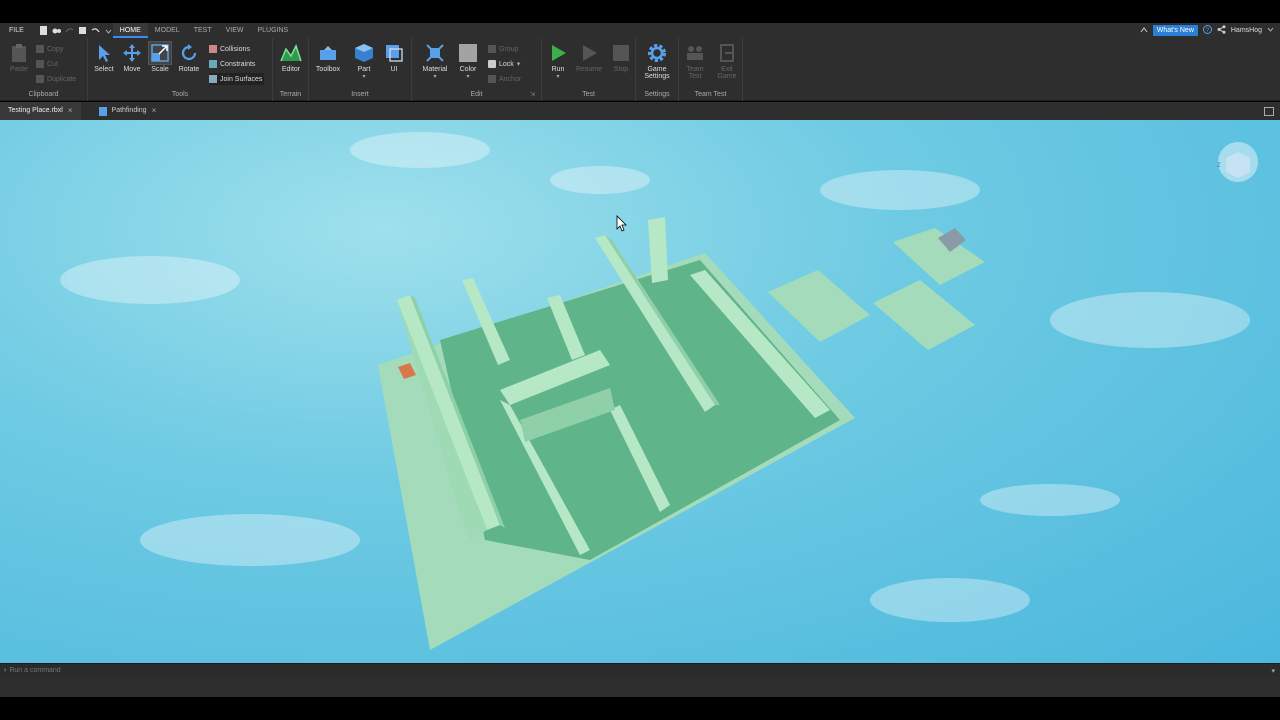 The height and width of the screenshot is (720, 1280). What do you see at coordinates (727, 53) in the screenshot?
I see `exit-game-icon` at bounding box center [727, 53].